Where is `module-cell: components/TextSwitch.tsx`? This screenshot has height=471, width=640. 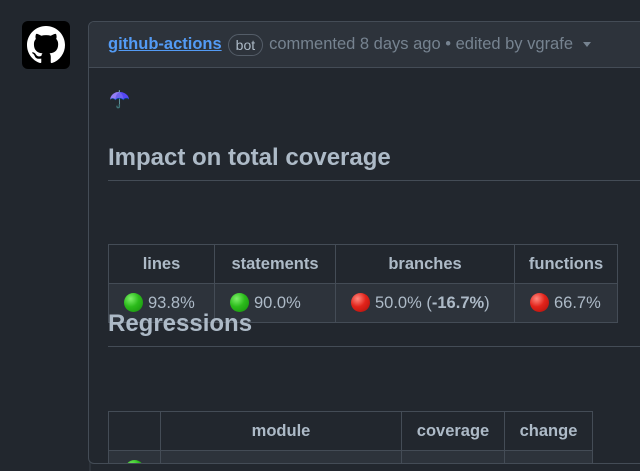
module-cell: components/TextSwitch.tsx is located at coordinates (281, 456).